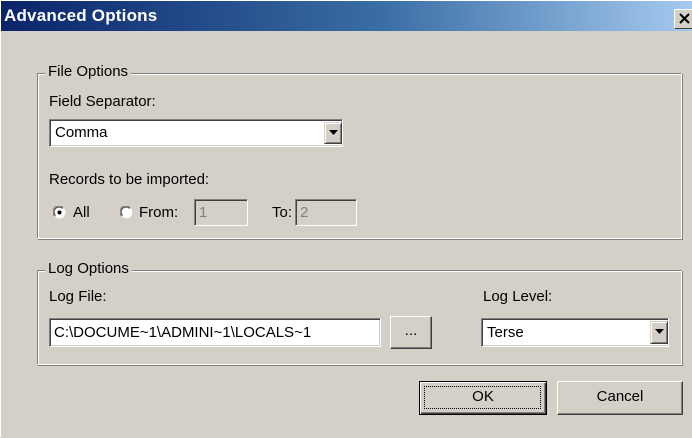 Image resolution: width=692 pixels, height=438 pixels. What do you see at coordinates (196, 133) in the screenshot?
I see `field-separator-select: Comma` at bounding box center [196, 133].